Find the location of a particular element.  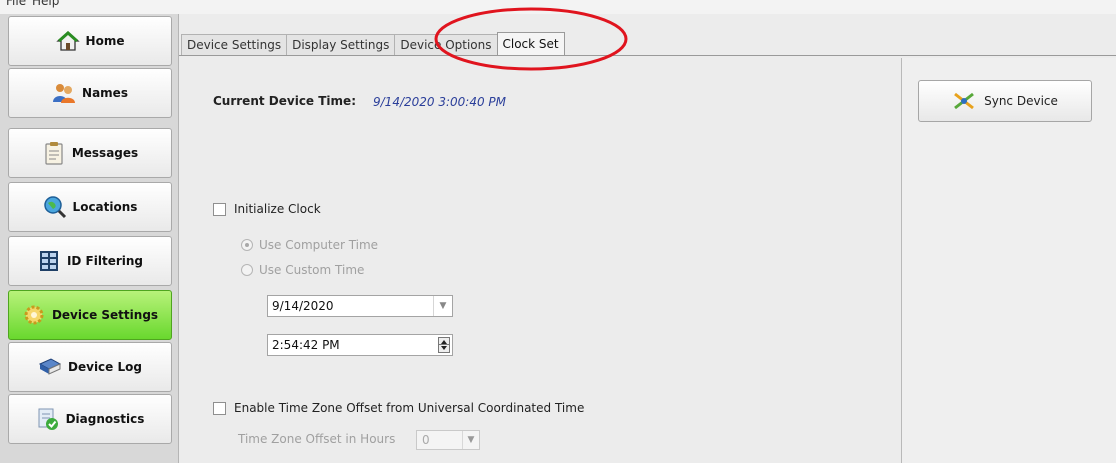

sidebar-item-diagnostics: Diagnostics is located at coordinates (90, 419).